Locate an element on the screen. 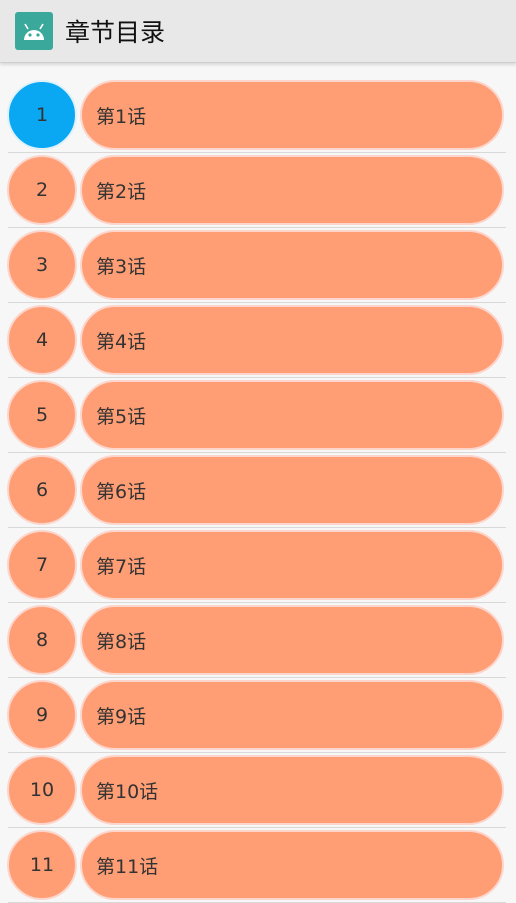  chapter-number: 7 is located at coordinates (42, 565).